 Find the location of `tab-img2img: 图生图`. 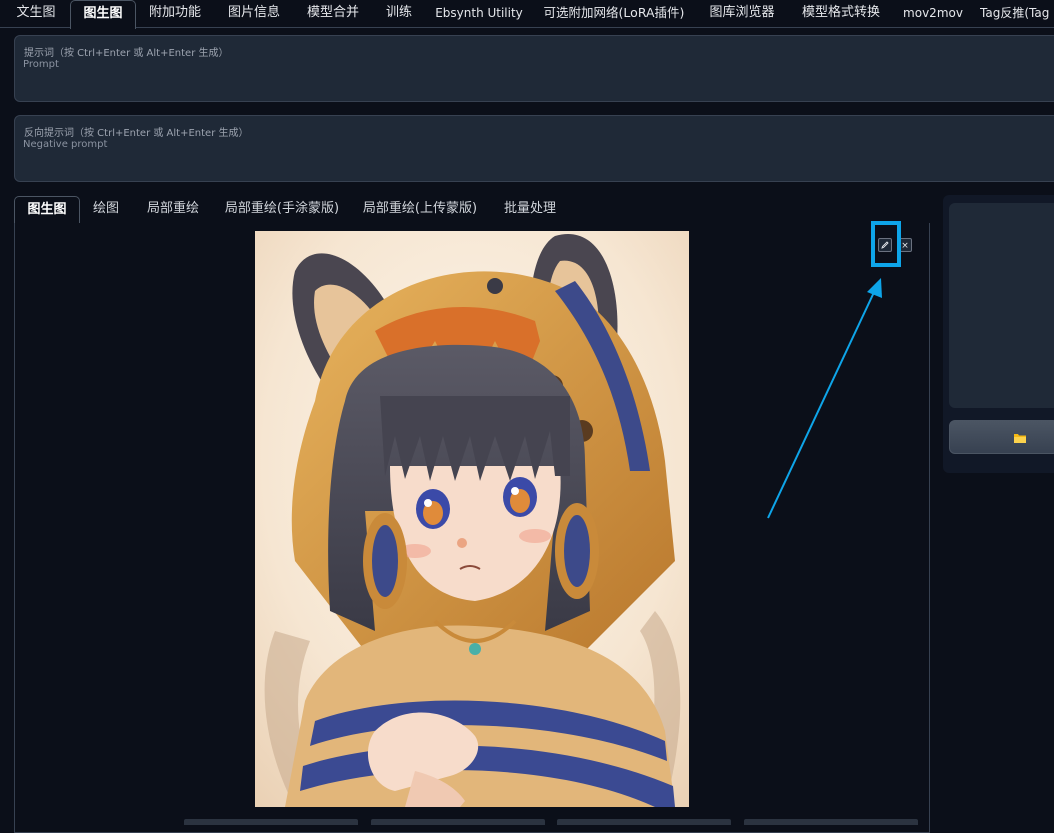

tab-img2img: 图生图 is located at coordinates (103, 14).